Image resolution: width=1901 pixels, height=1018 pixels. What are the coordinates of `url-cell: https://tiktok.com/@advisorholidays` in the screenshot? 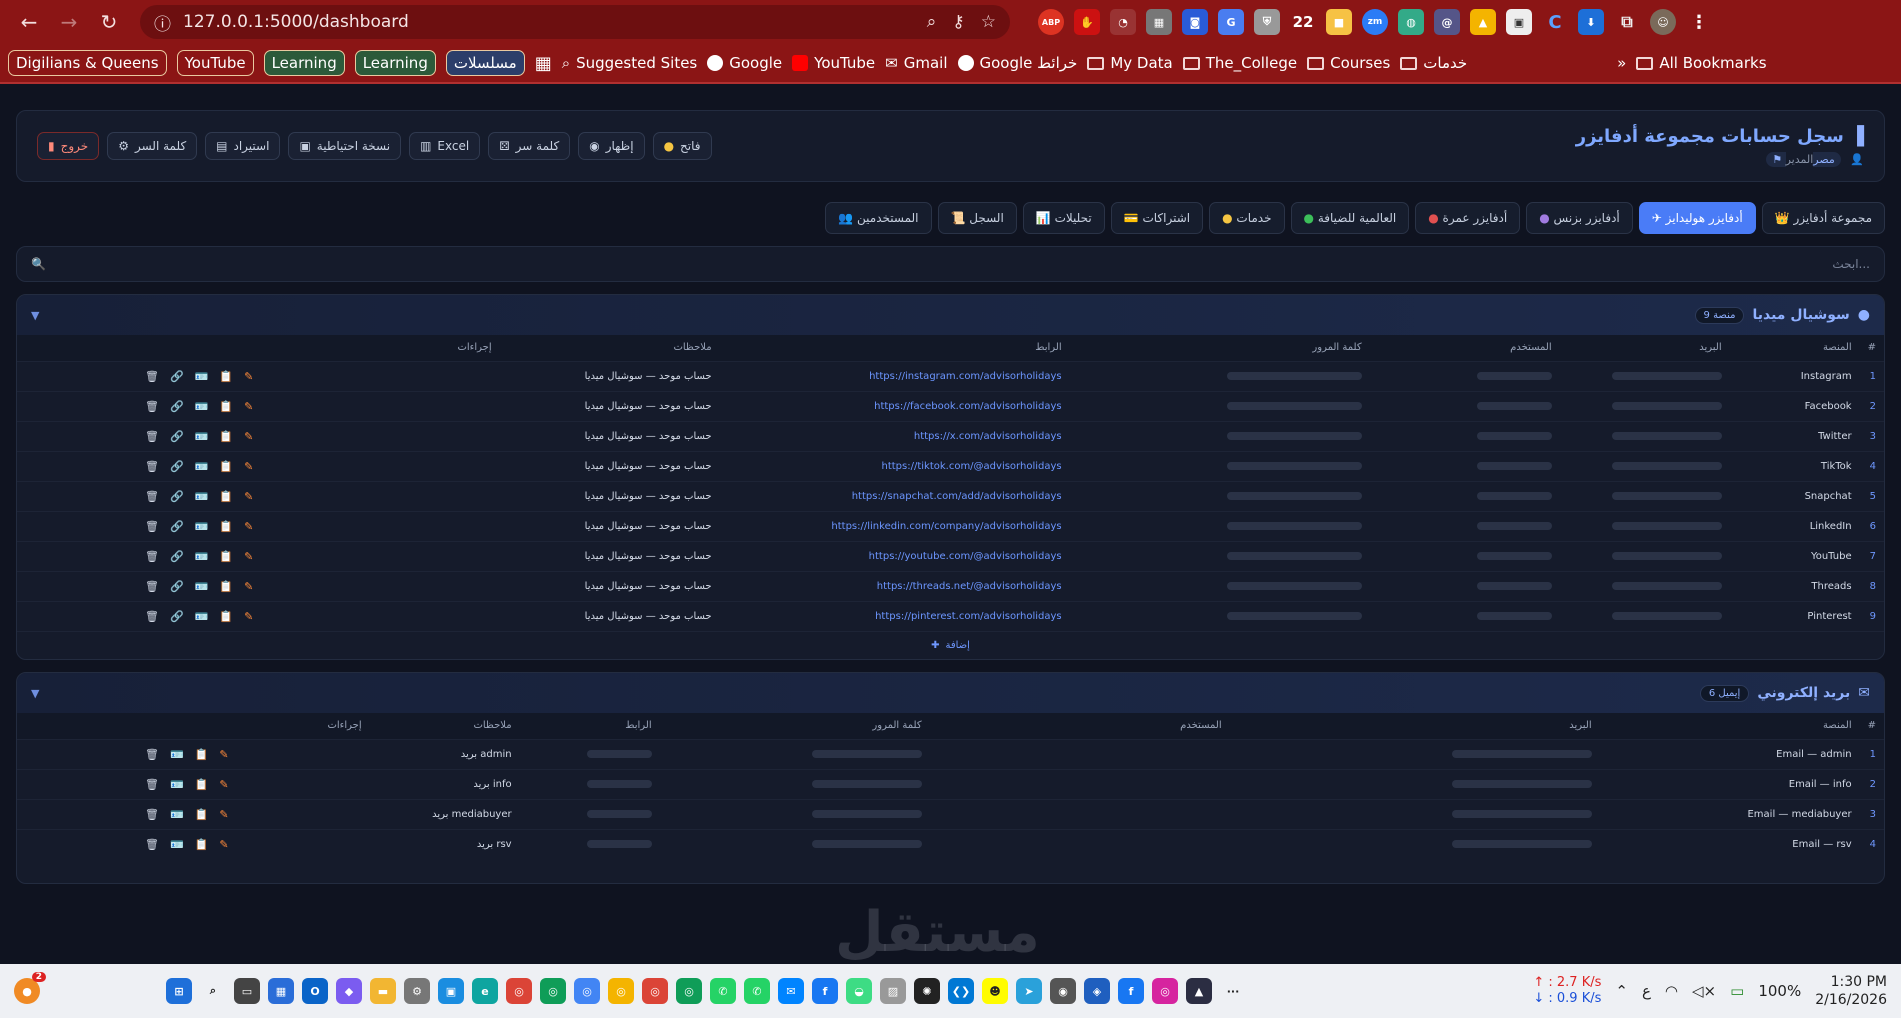 It's located at (894, 465).